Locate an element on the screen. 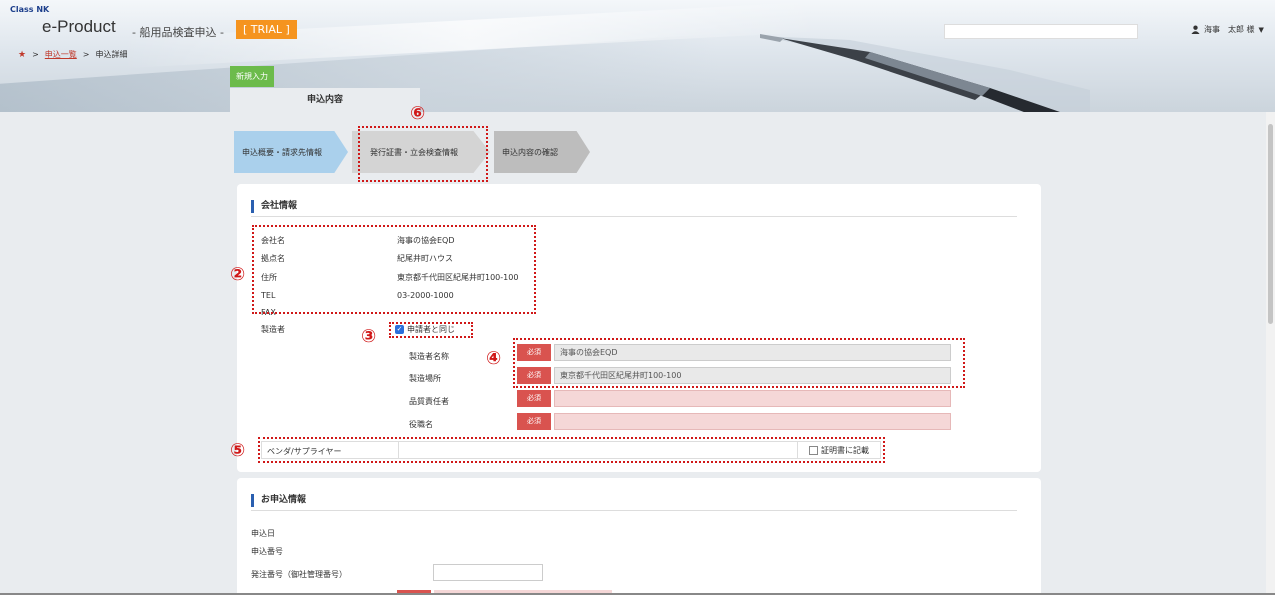 The image size is (1275, 595). new-entry-button: 新規入力 is located at coordinates (252, 76).